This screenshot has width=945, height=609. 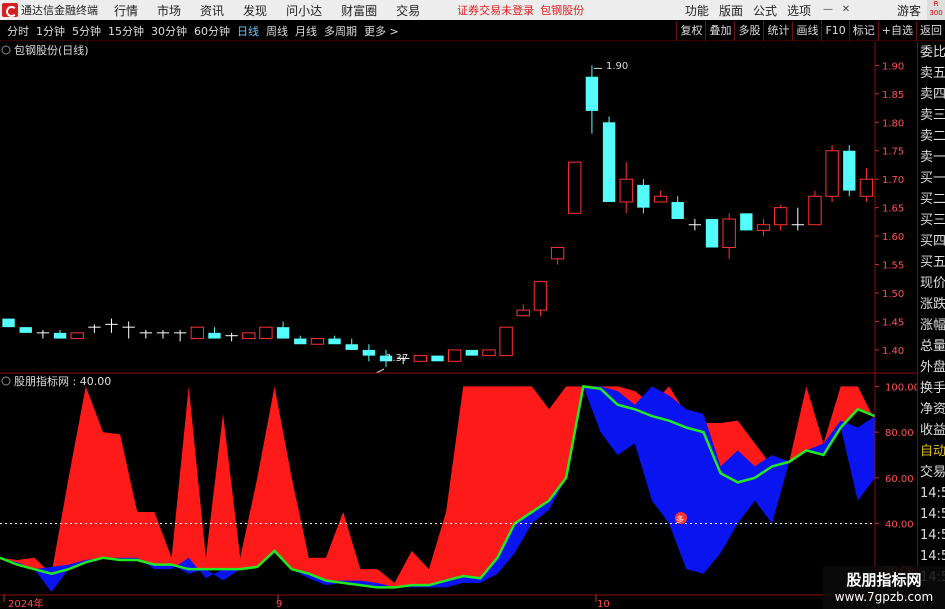 What do you see at coordinates (899, 433) in the screenshot?
I see `indicator-tick-label: 80.00` at bounding box center [899, 433].